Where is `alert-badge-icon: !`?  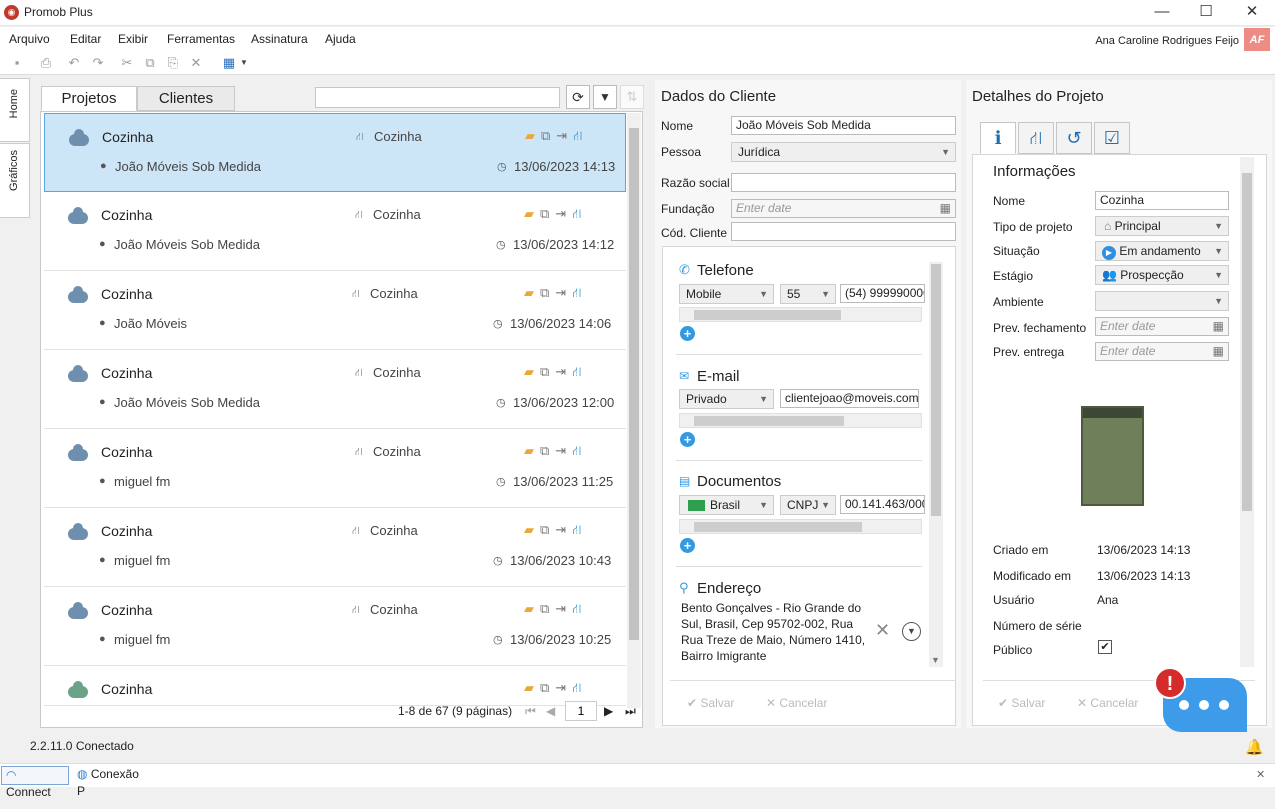
alert-badge-icon: ! is located at coordinates (1170, 683).